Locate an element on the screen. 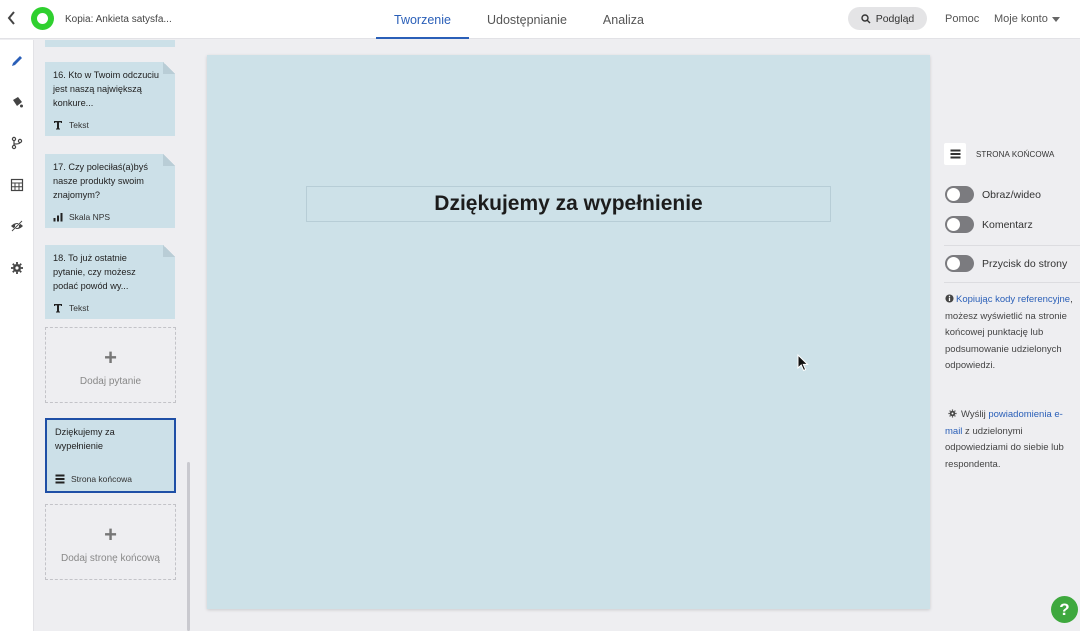 The height and width of the screenshot is (631, 1080). main-tabs: Tworzenie Udostępnianie Analiza is located at coordinates (519, 19).